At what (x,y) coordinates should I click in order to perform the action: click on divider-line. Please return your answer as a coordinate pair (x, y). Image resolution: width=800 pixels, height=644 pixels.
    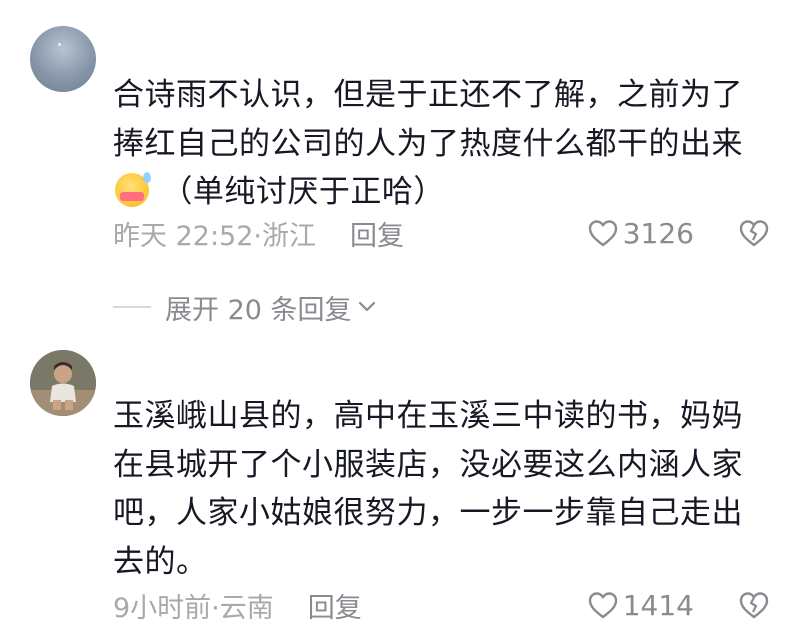
    Looking at the image, I should click on (132, 307).